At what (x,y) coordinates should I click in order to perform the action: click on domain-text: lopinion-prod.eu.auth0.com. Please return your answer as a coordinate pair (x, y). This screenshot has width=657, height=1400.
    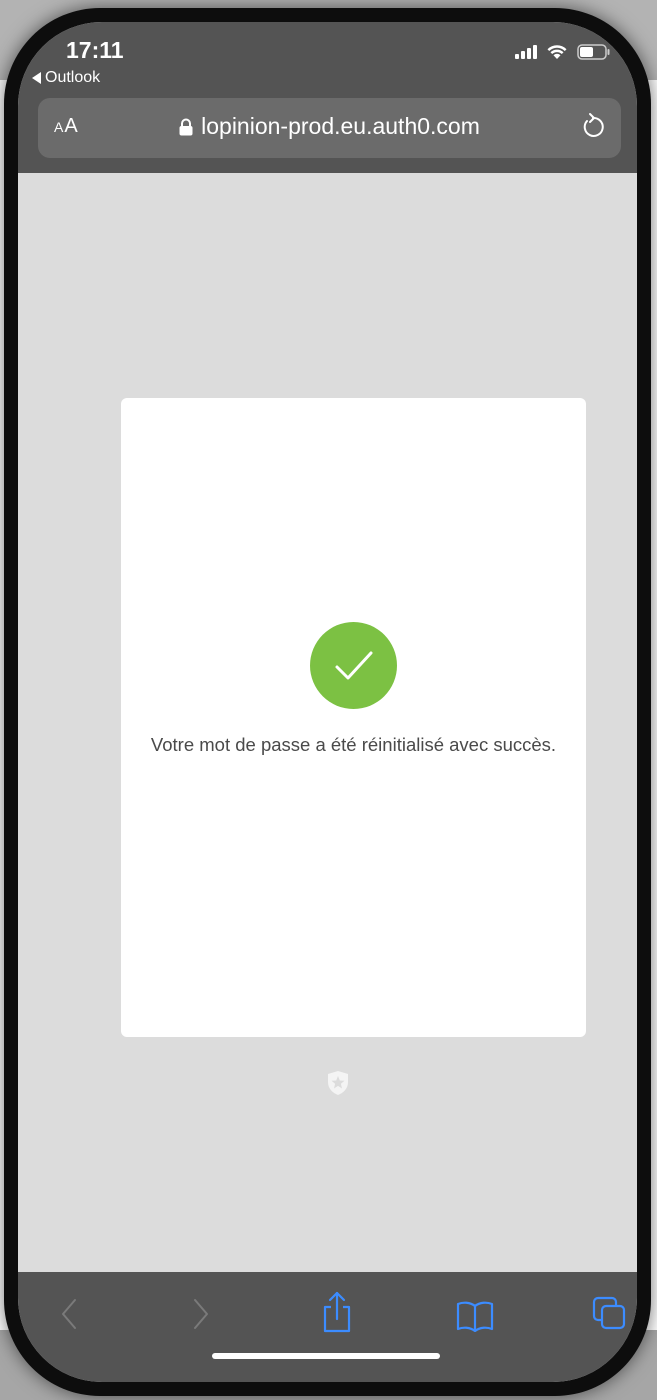
    Looking at the image, I should click on (340, 126).